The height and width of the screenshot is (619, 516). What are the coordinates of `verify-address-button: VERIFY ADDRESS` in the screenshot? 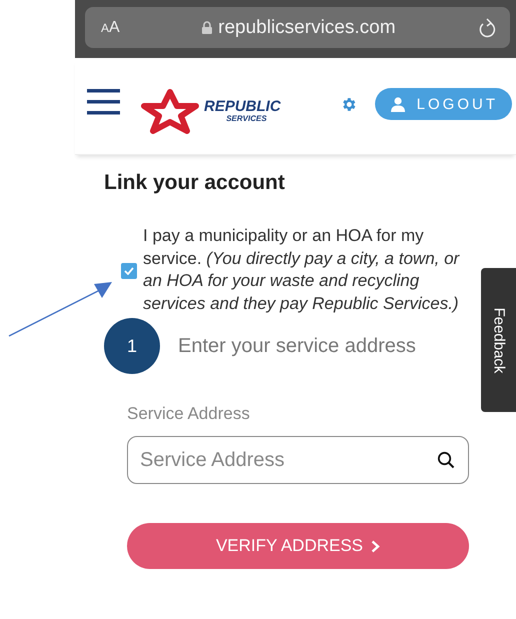 It's located at (298, 546).